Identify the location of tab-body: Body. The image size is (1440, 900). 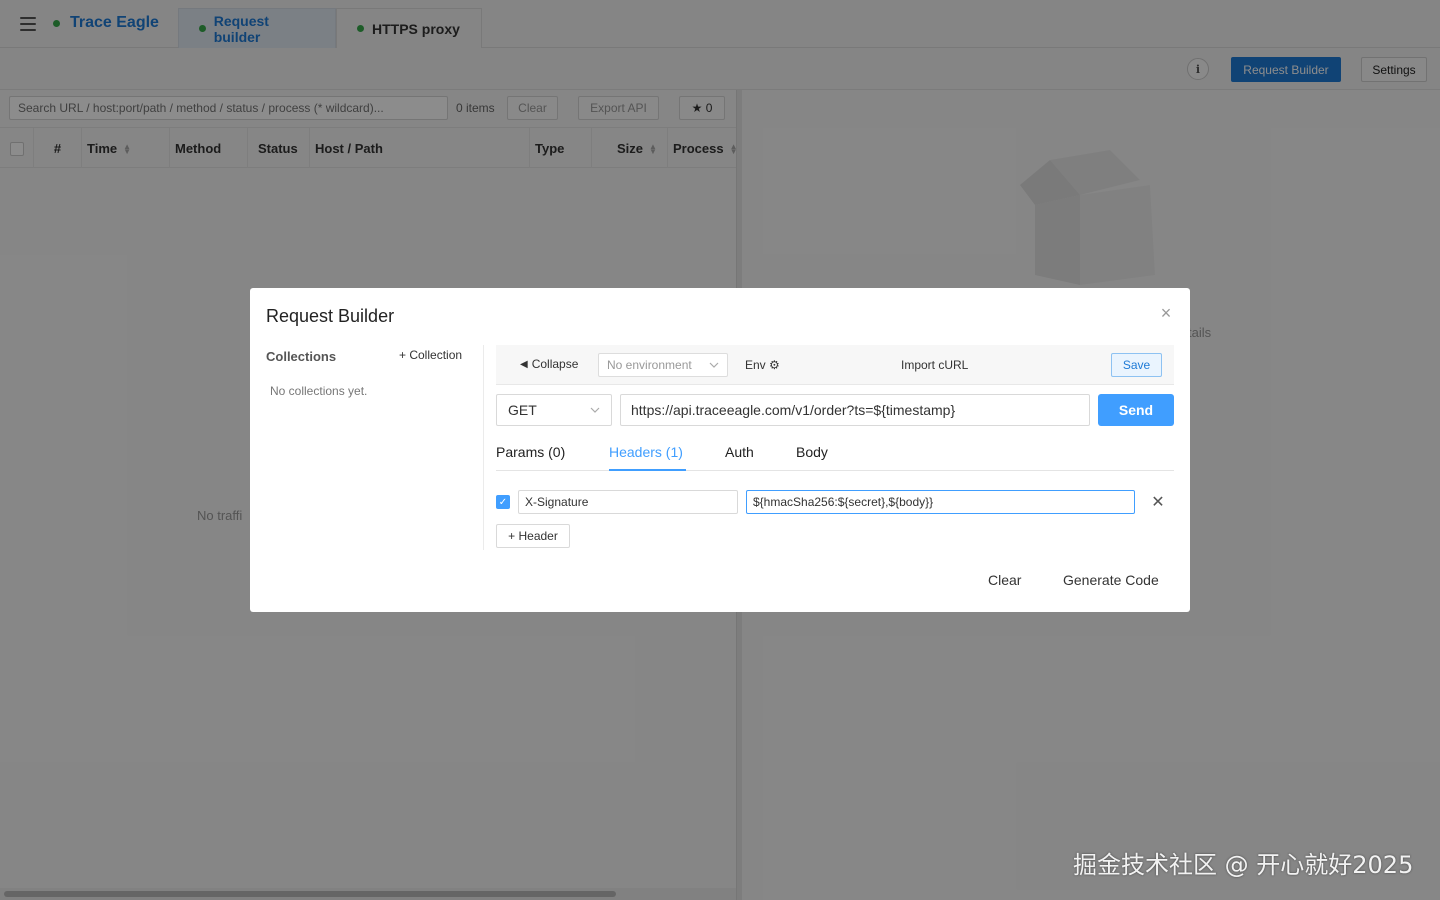
(812, 452).